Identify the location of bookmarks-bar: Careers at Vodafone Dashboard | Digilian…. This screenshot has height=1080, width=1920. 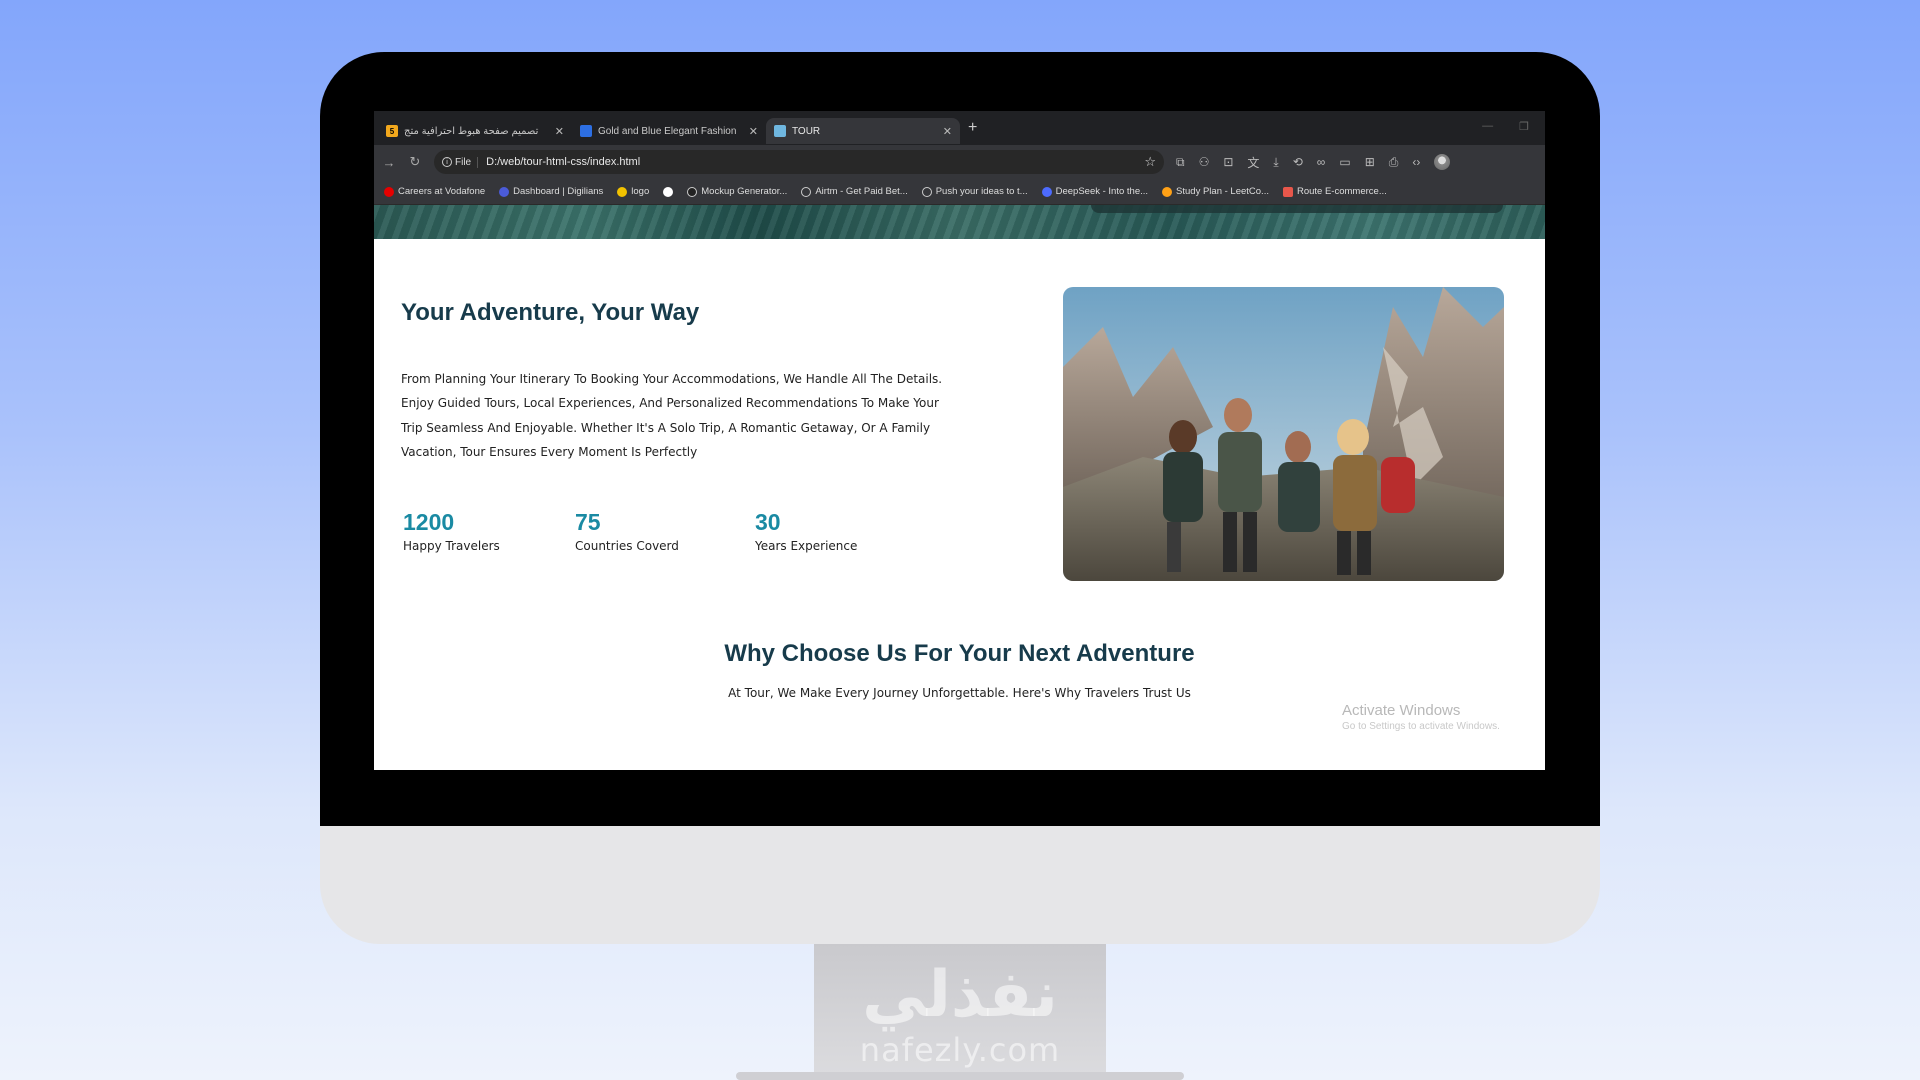
(959, 192).